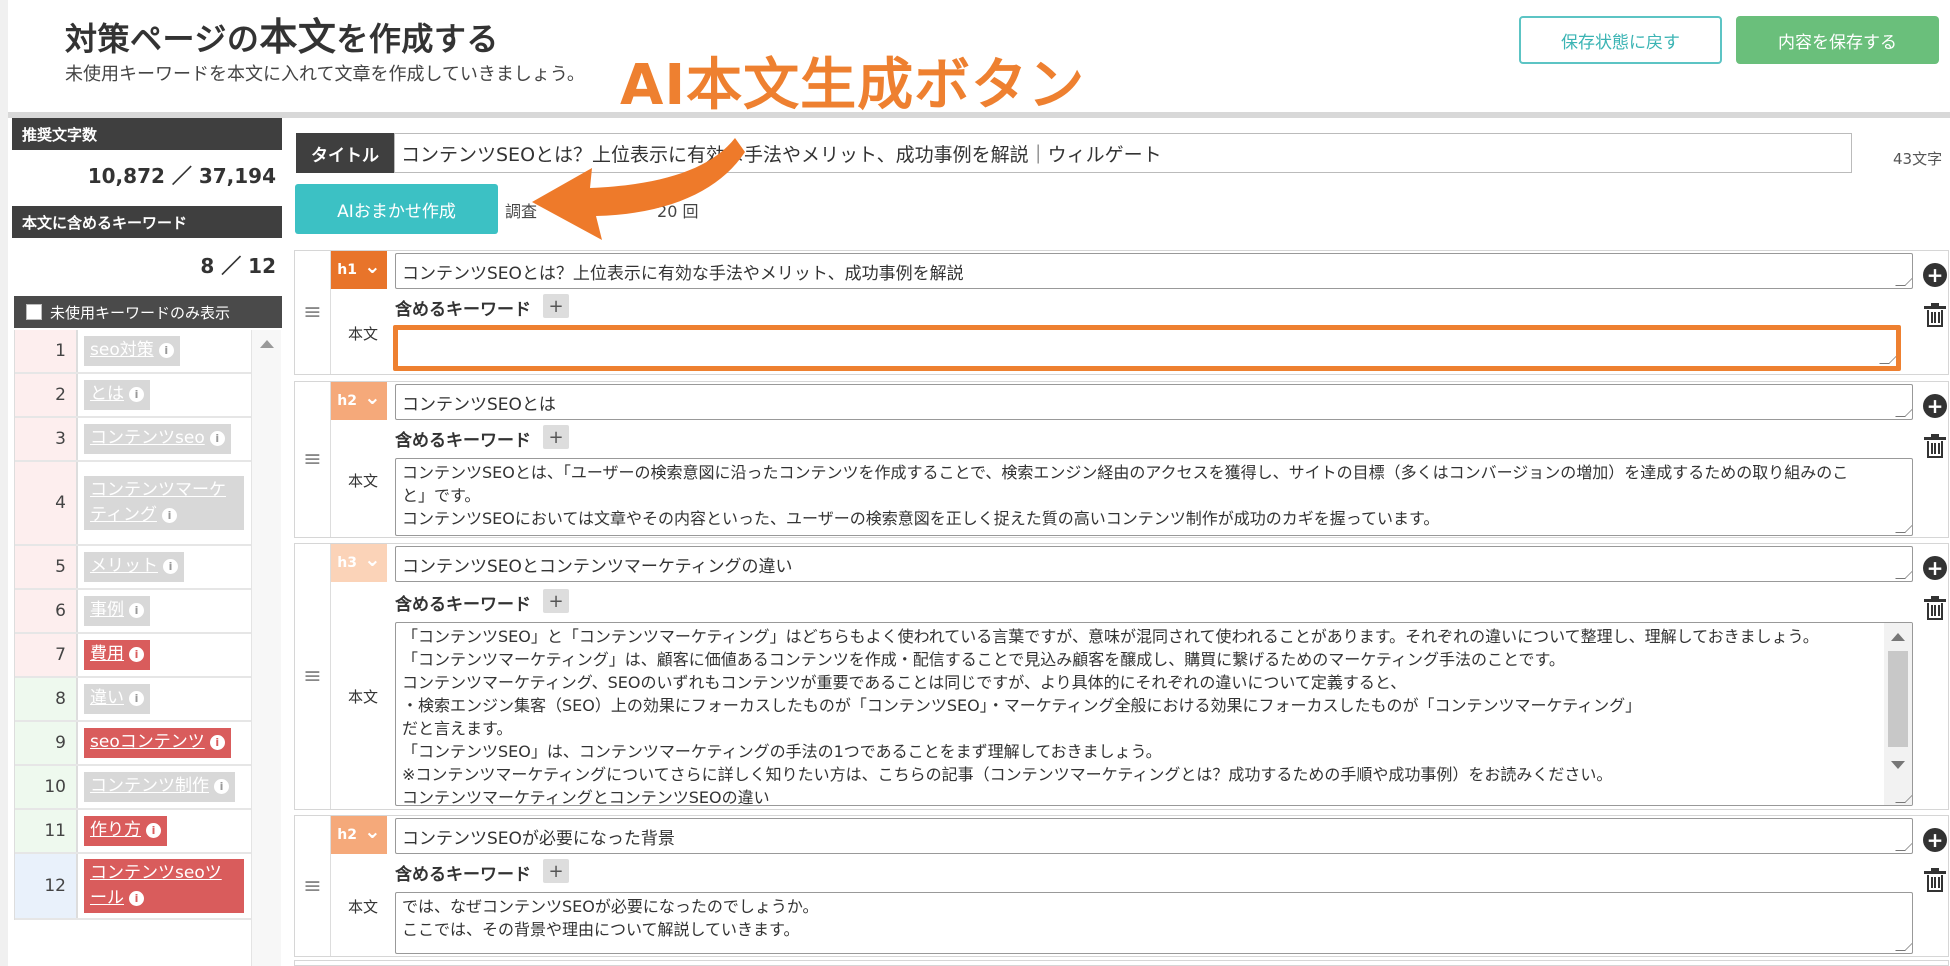 Image resolution: width=1950 pixels, height=966 pixels. Describe the element at coordinates (46, 611) in the screenshot. I see `keyword-number: 6` at that location.